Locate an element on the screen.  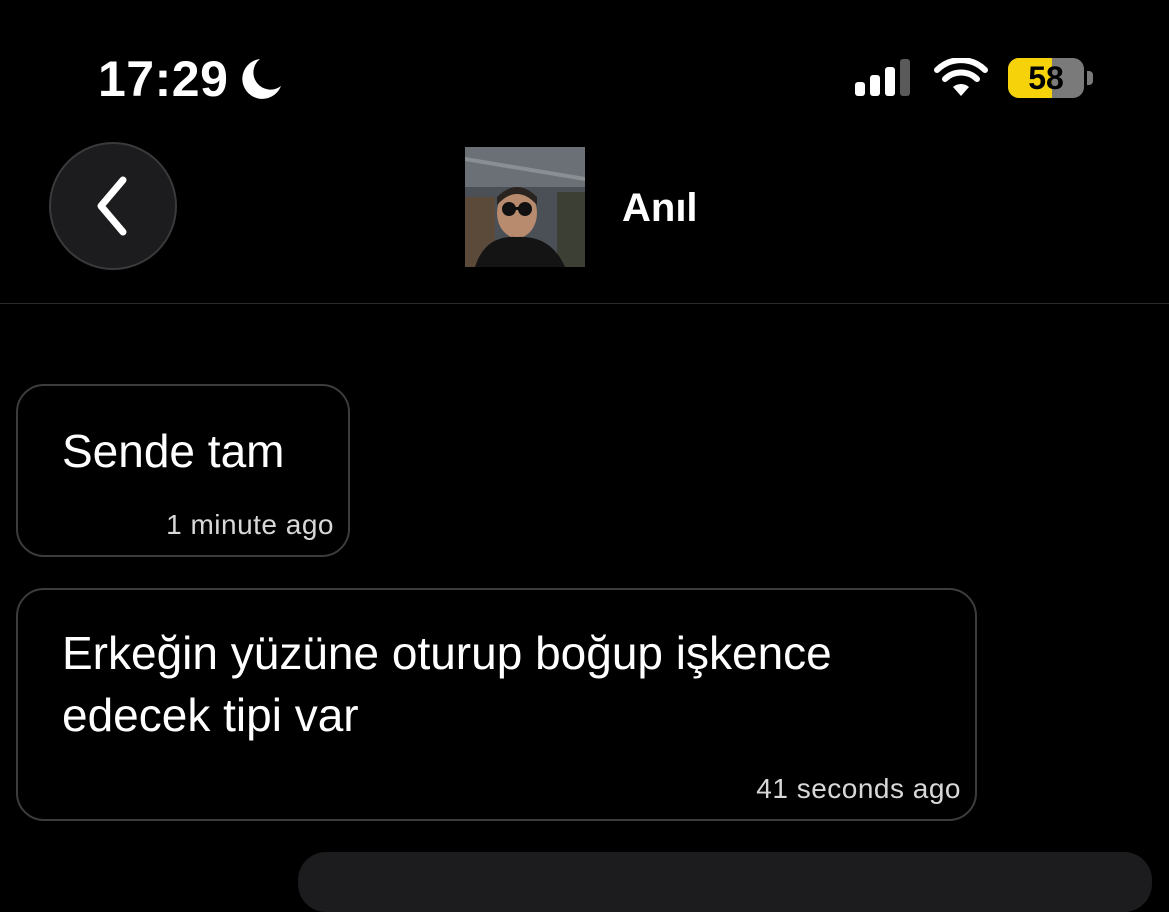
contact-name: Anıl is located at coordinates (660, 208).